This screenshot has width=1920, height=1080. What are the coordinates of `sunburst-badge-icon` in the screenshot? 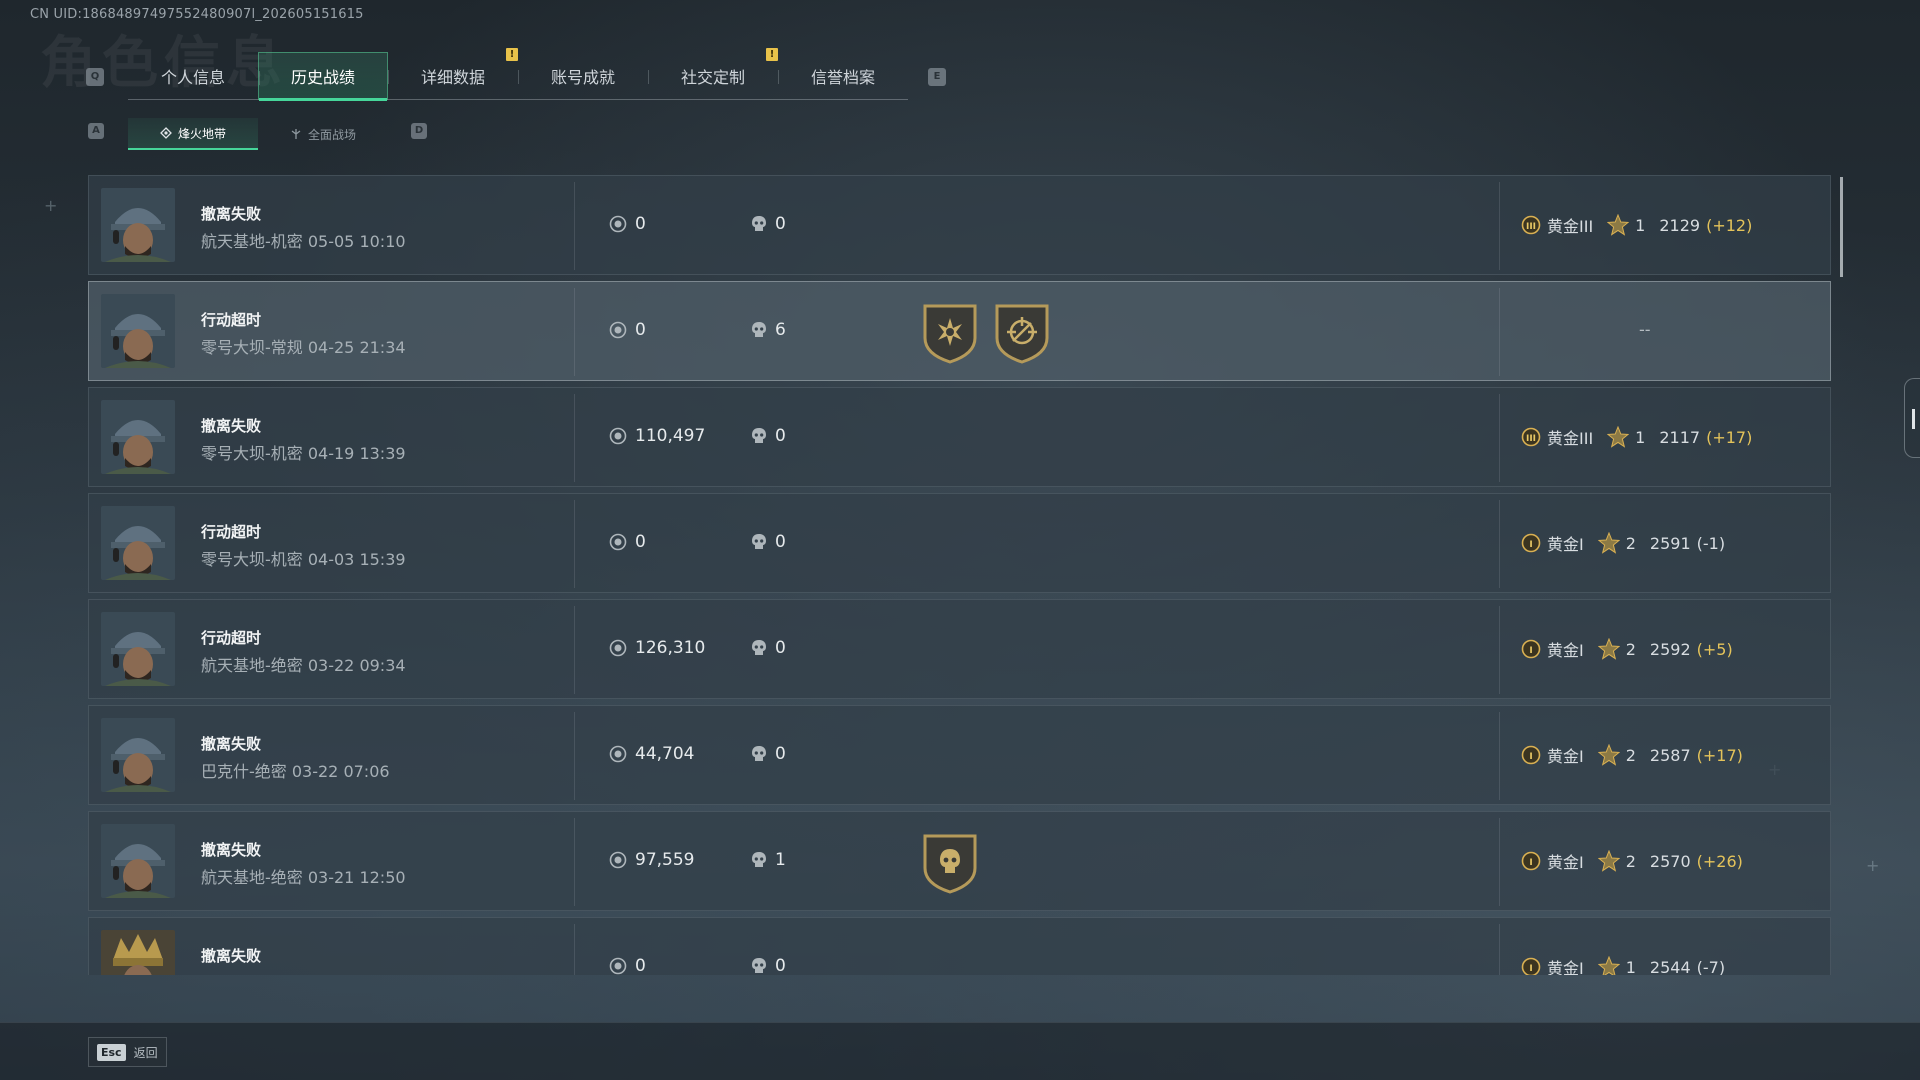 It's located at (950, 333).